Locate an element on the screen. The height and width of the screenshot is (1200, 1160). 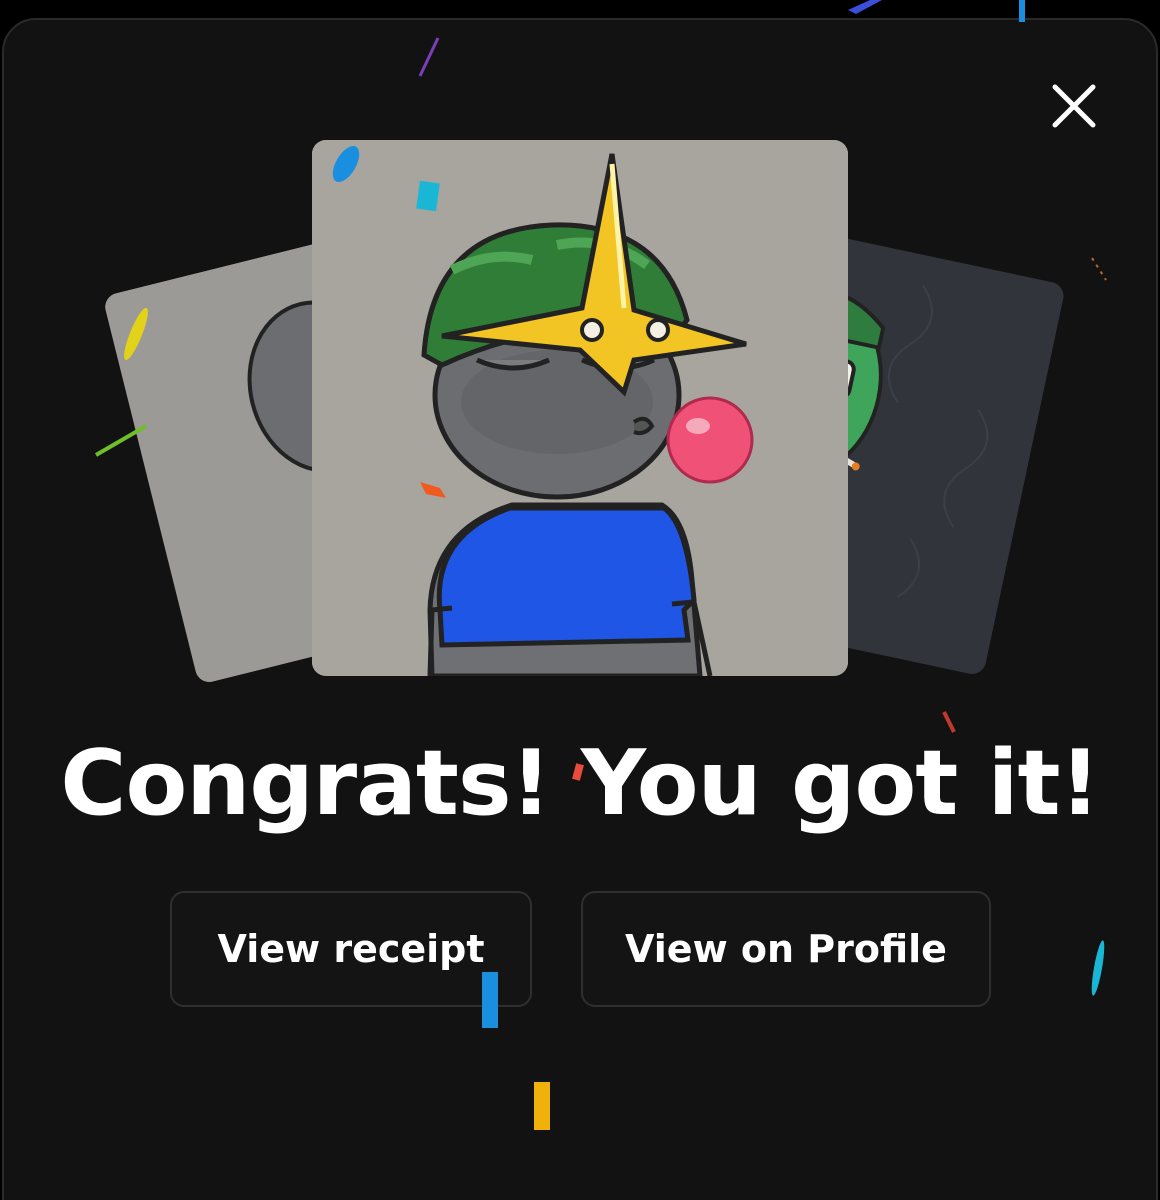
success-headline: Congrats! You got it! is located at coordinates (580, 783).